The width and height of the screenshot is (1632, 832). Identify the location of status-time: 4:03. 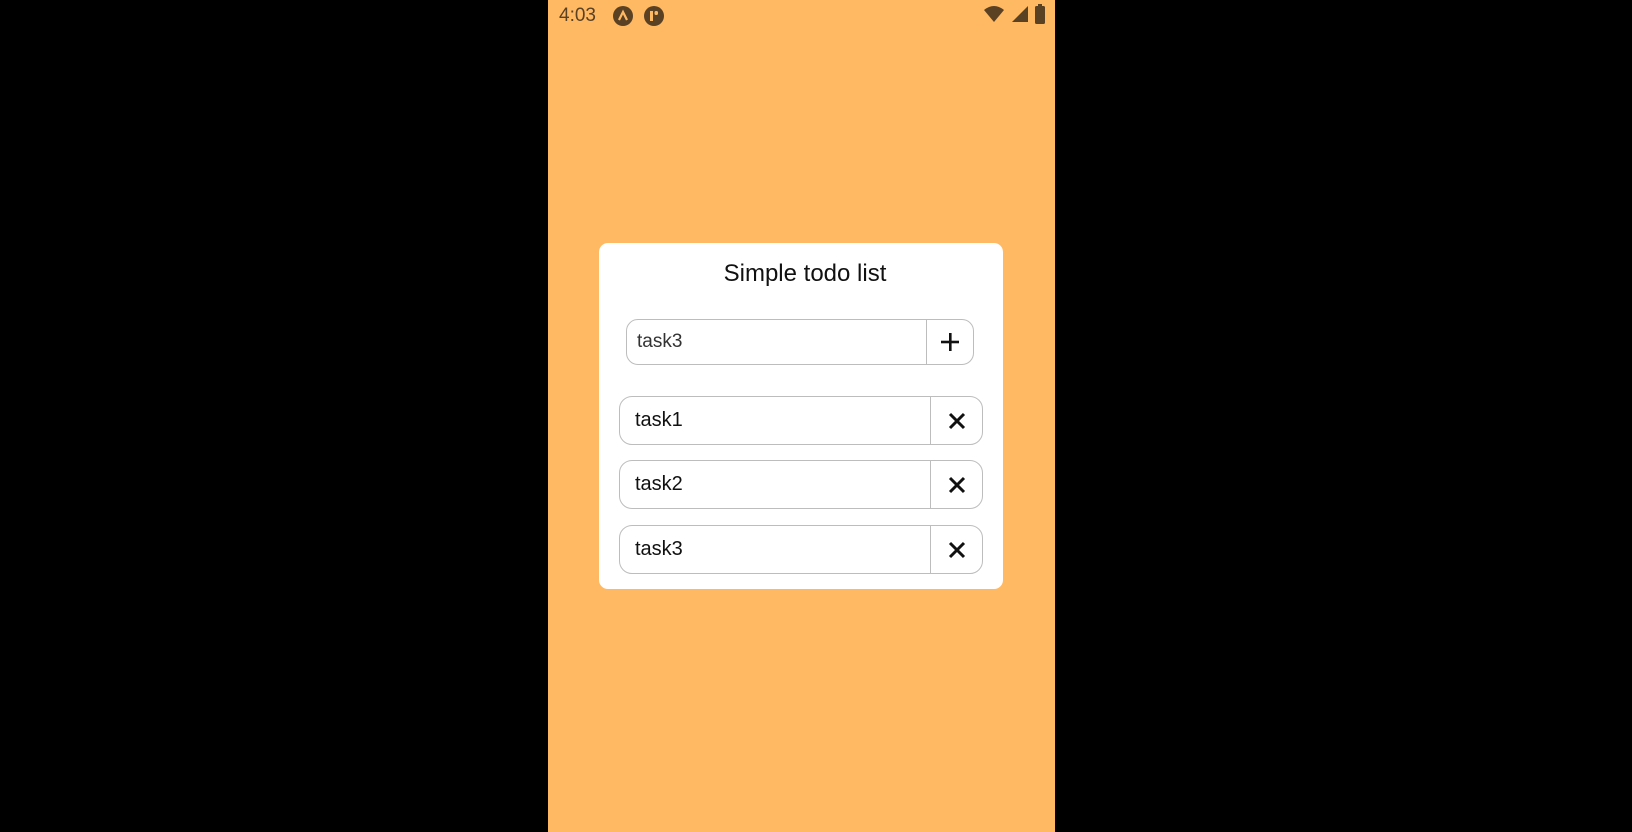
(577, 15).